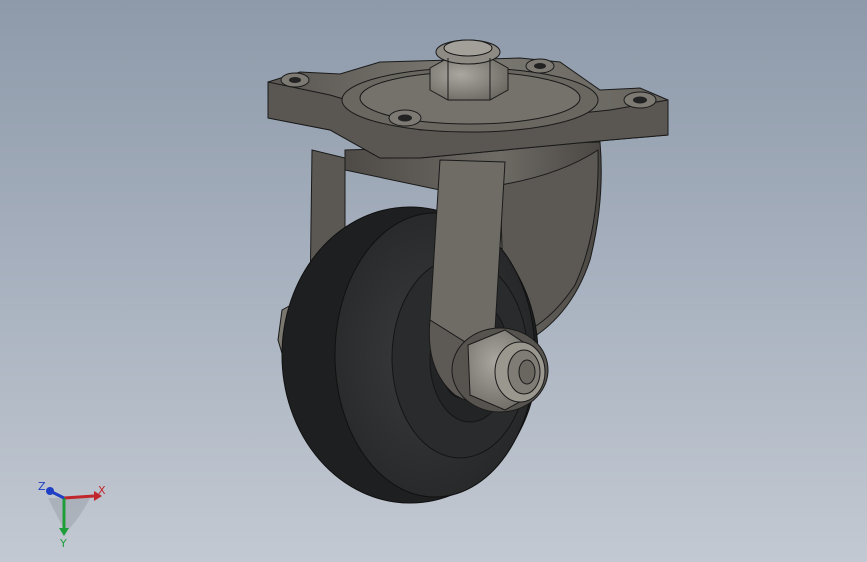  What do you see at coordinates (58, 495) in the screenshot?
I see `z-axis-line` at bounding box center [58, 495].